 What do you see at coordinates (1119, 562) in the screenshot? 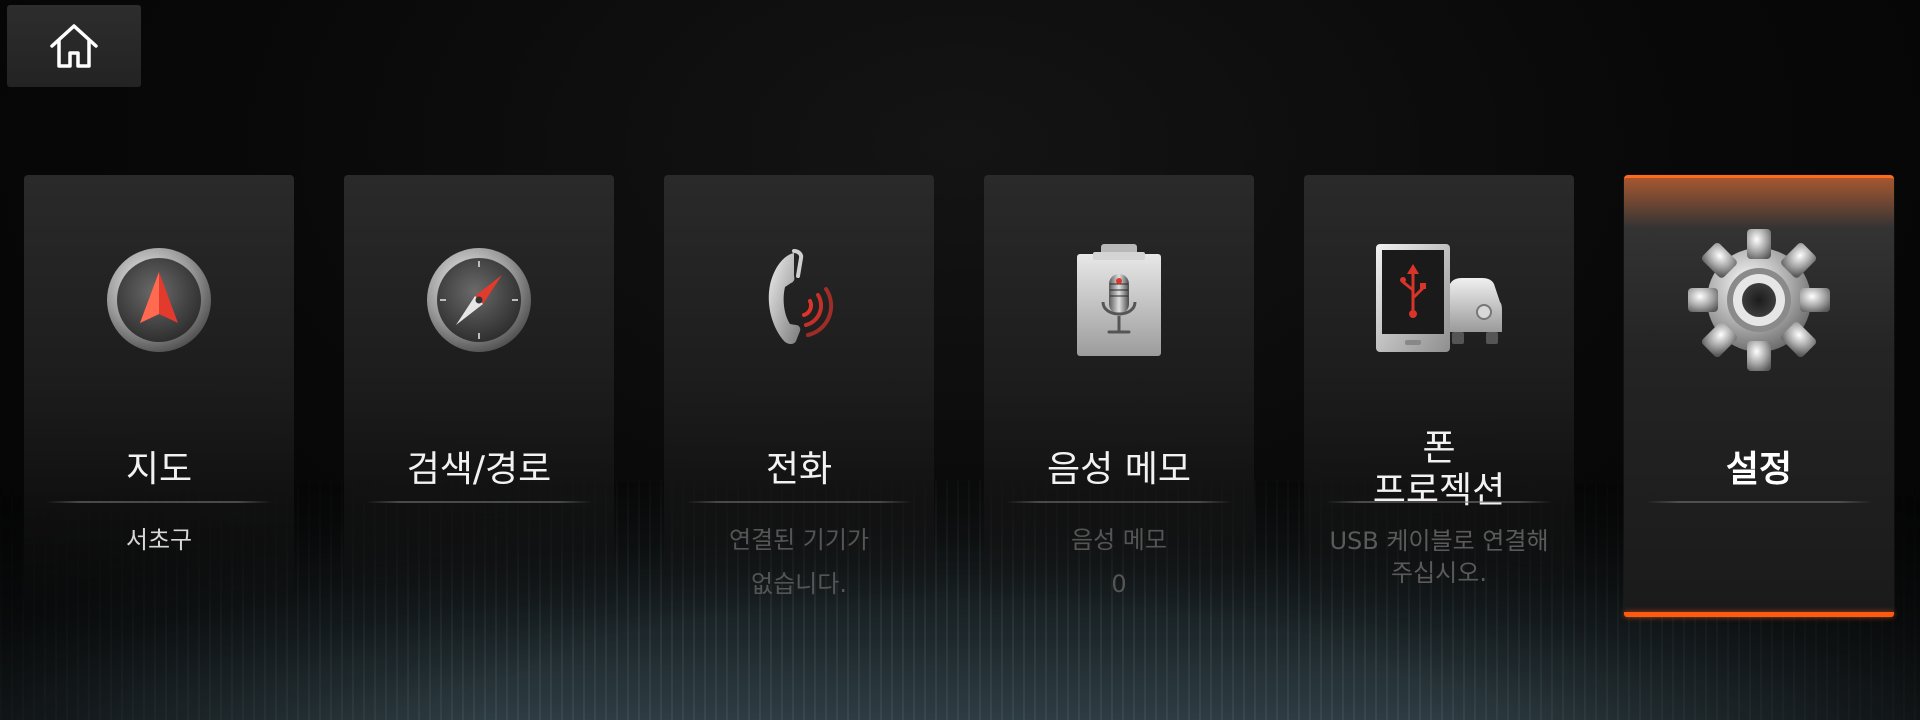
I see `tile-voice-memo-subtitle: 음성 메모 0` at bounding box center [1119, 562].